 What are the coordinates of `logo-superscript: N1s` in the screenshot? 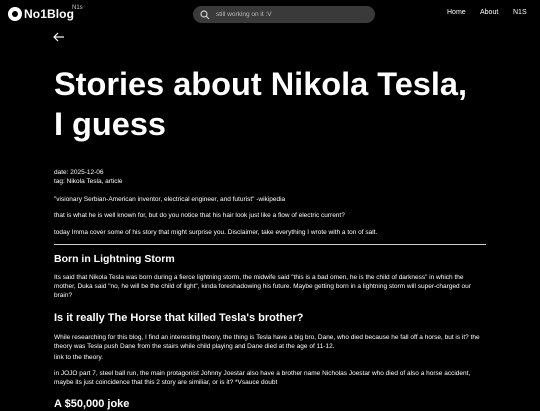 It's located at (77, 8).